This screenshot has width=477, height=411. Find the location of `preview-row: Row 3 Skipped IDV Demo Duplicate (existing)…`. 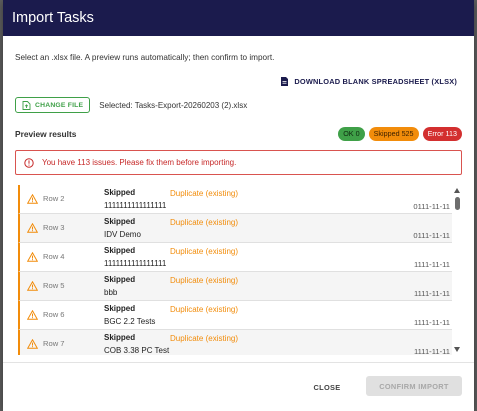

preview-row: Row 3 Skipped IDV Demo Duplicate (existing)… is located at coordinates (235, 228).